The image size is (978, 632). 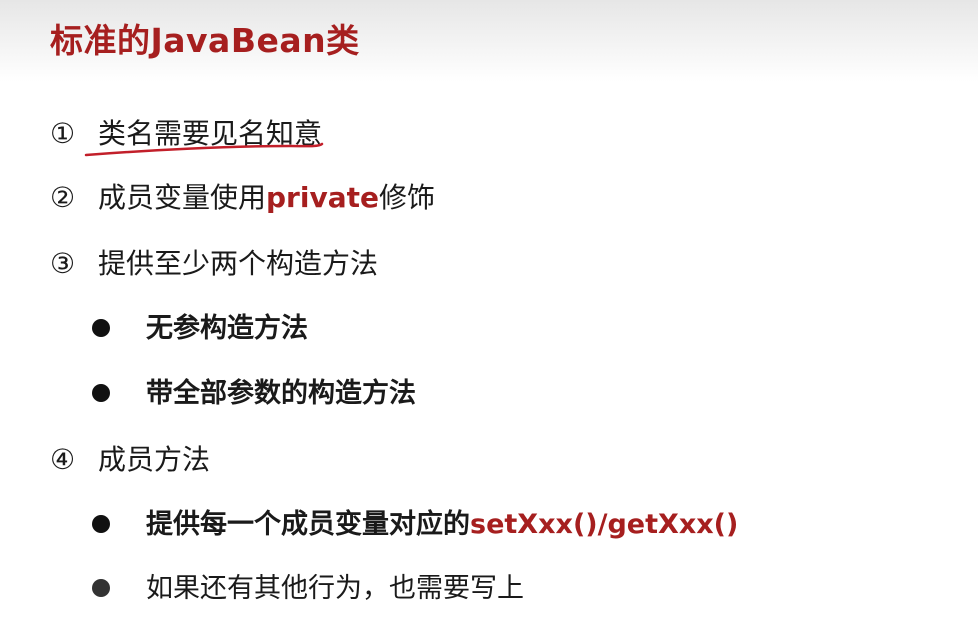 What do you see at coordinates (604, 524) in the screenshot?
I see `method-highlight: setXxx()/getXxx()` at bounding box center [604, 524].